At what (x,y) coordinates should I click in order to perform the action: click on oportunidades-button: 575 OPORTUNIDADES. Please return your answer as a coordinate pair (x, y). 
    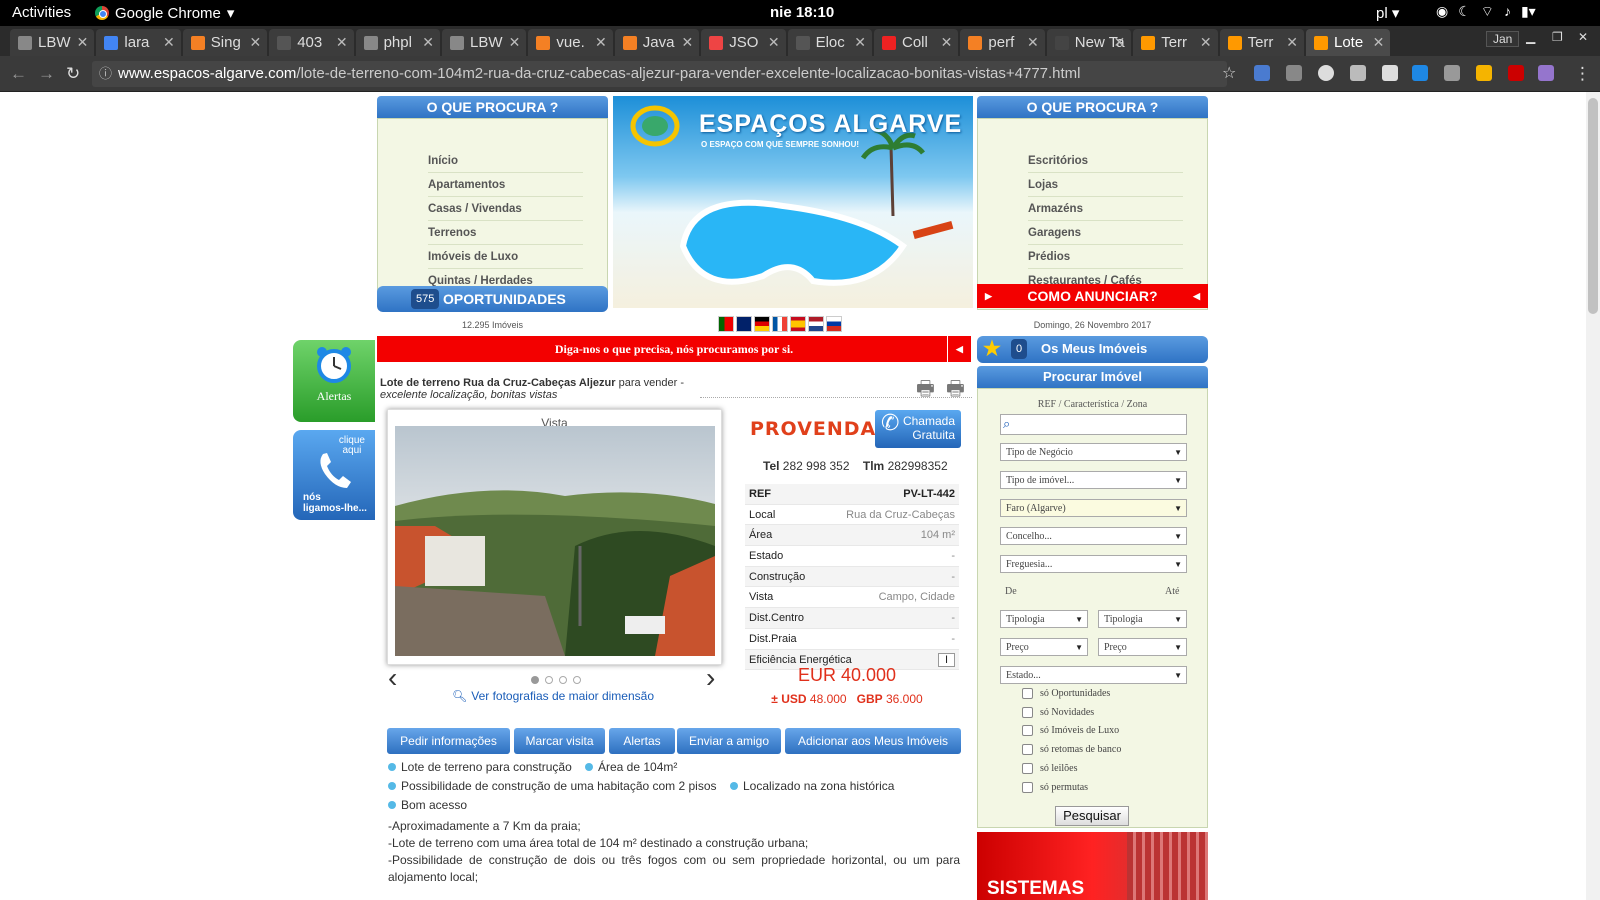
    Looking at the image, I should click on (492, 299).